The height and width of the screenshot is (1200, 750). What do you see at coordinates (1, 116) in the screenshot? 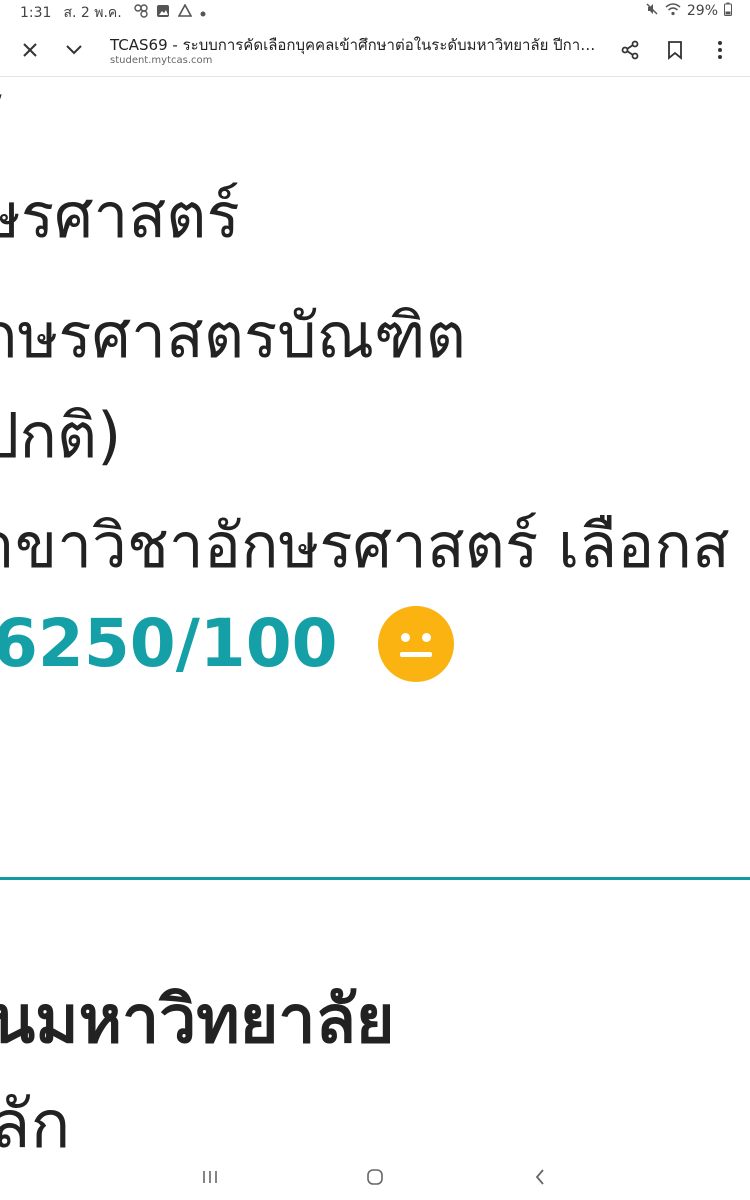
I see `content-line: ร์` at bounding box center [1, 116].